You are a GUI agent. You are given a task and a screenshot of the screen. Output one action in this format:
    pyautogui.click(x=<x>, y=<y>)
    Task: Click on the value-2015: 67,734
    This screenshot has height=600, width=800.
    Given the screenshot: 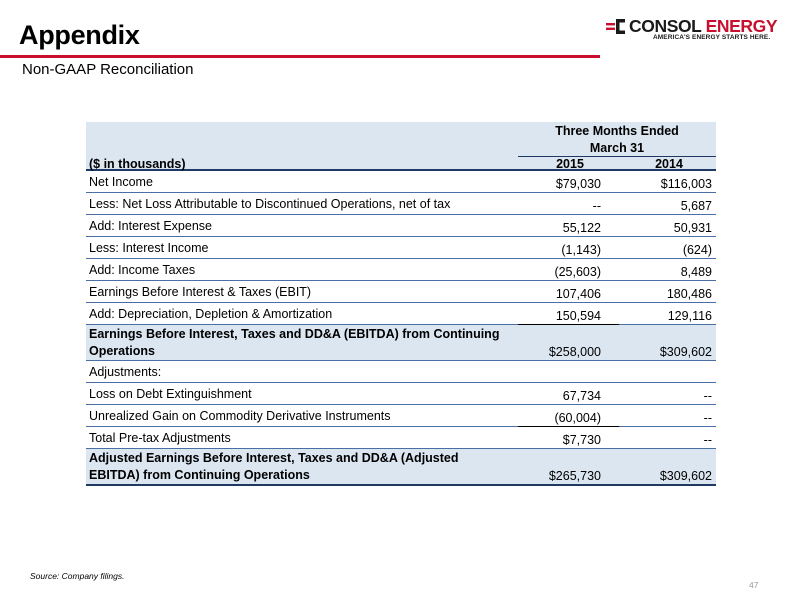 What is the action you would take?
    pyautogui.click(x=581, y=396)
    